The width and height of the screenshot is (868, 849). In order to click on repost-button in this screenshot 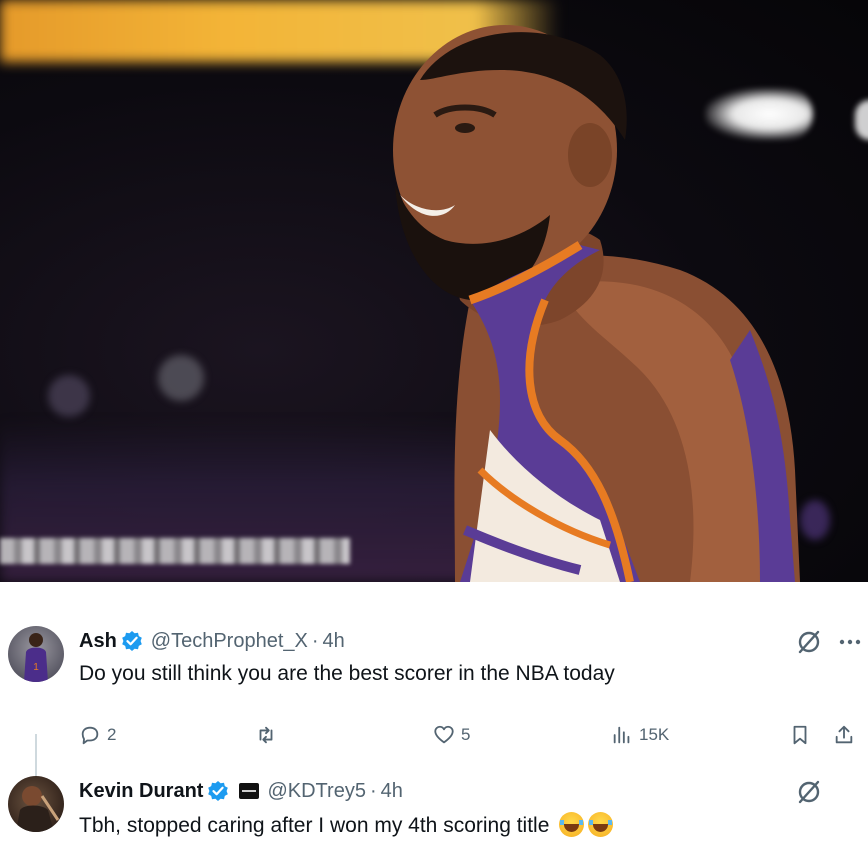, I will do `click(266, 735)`.